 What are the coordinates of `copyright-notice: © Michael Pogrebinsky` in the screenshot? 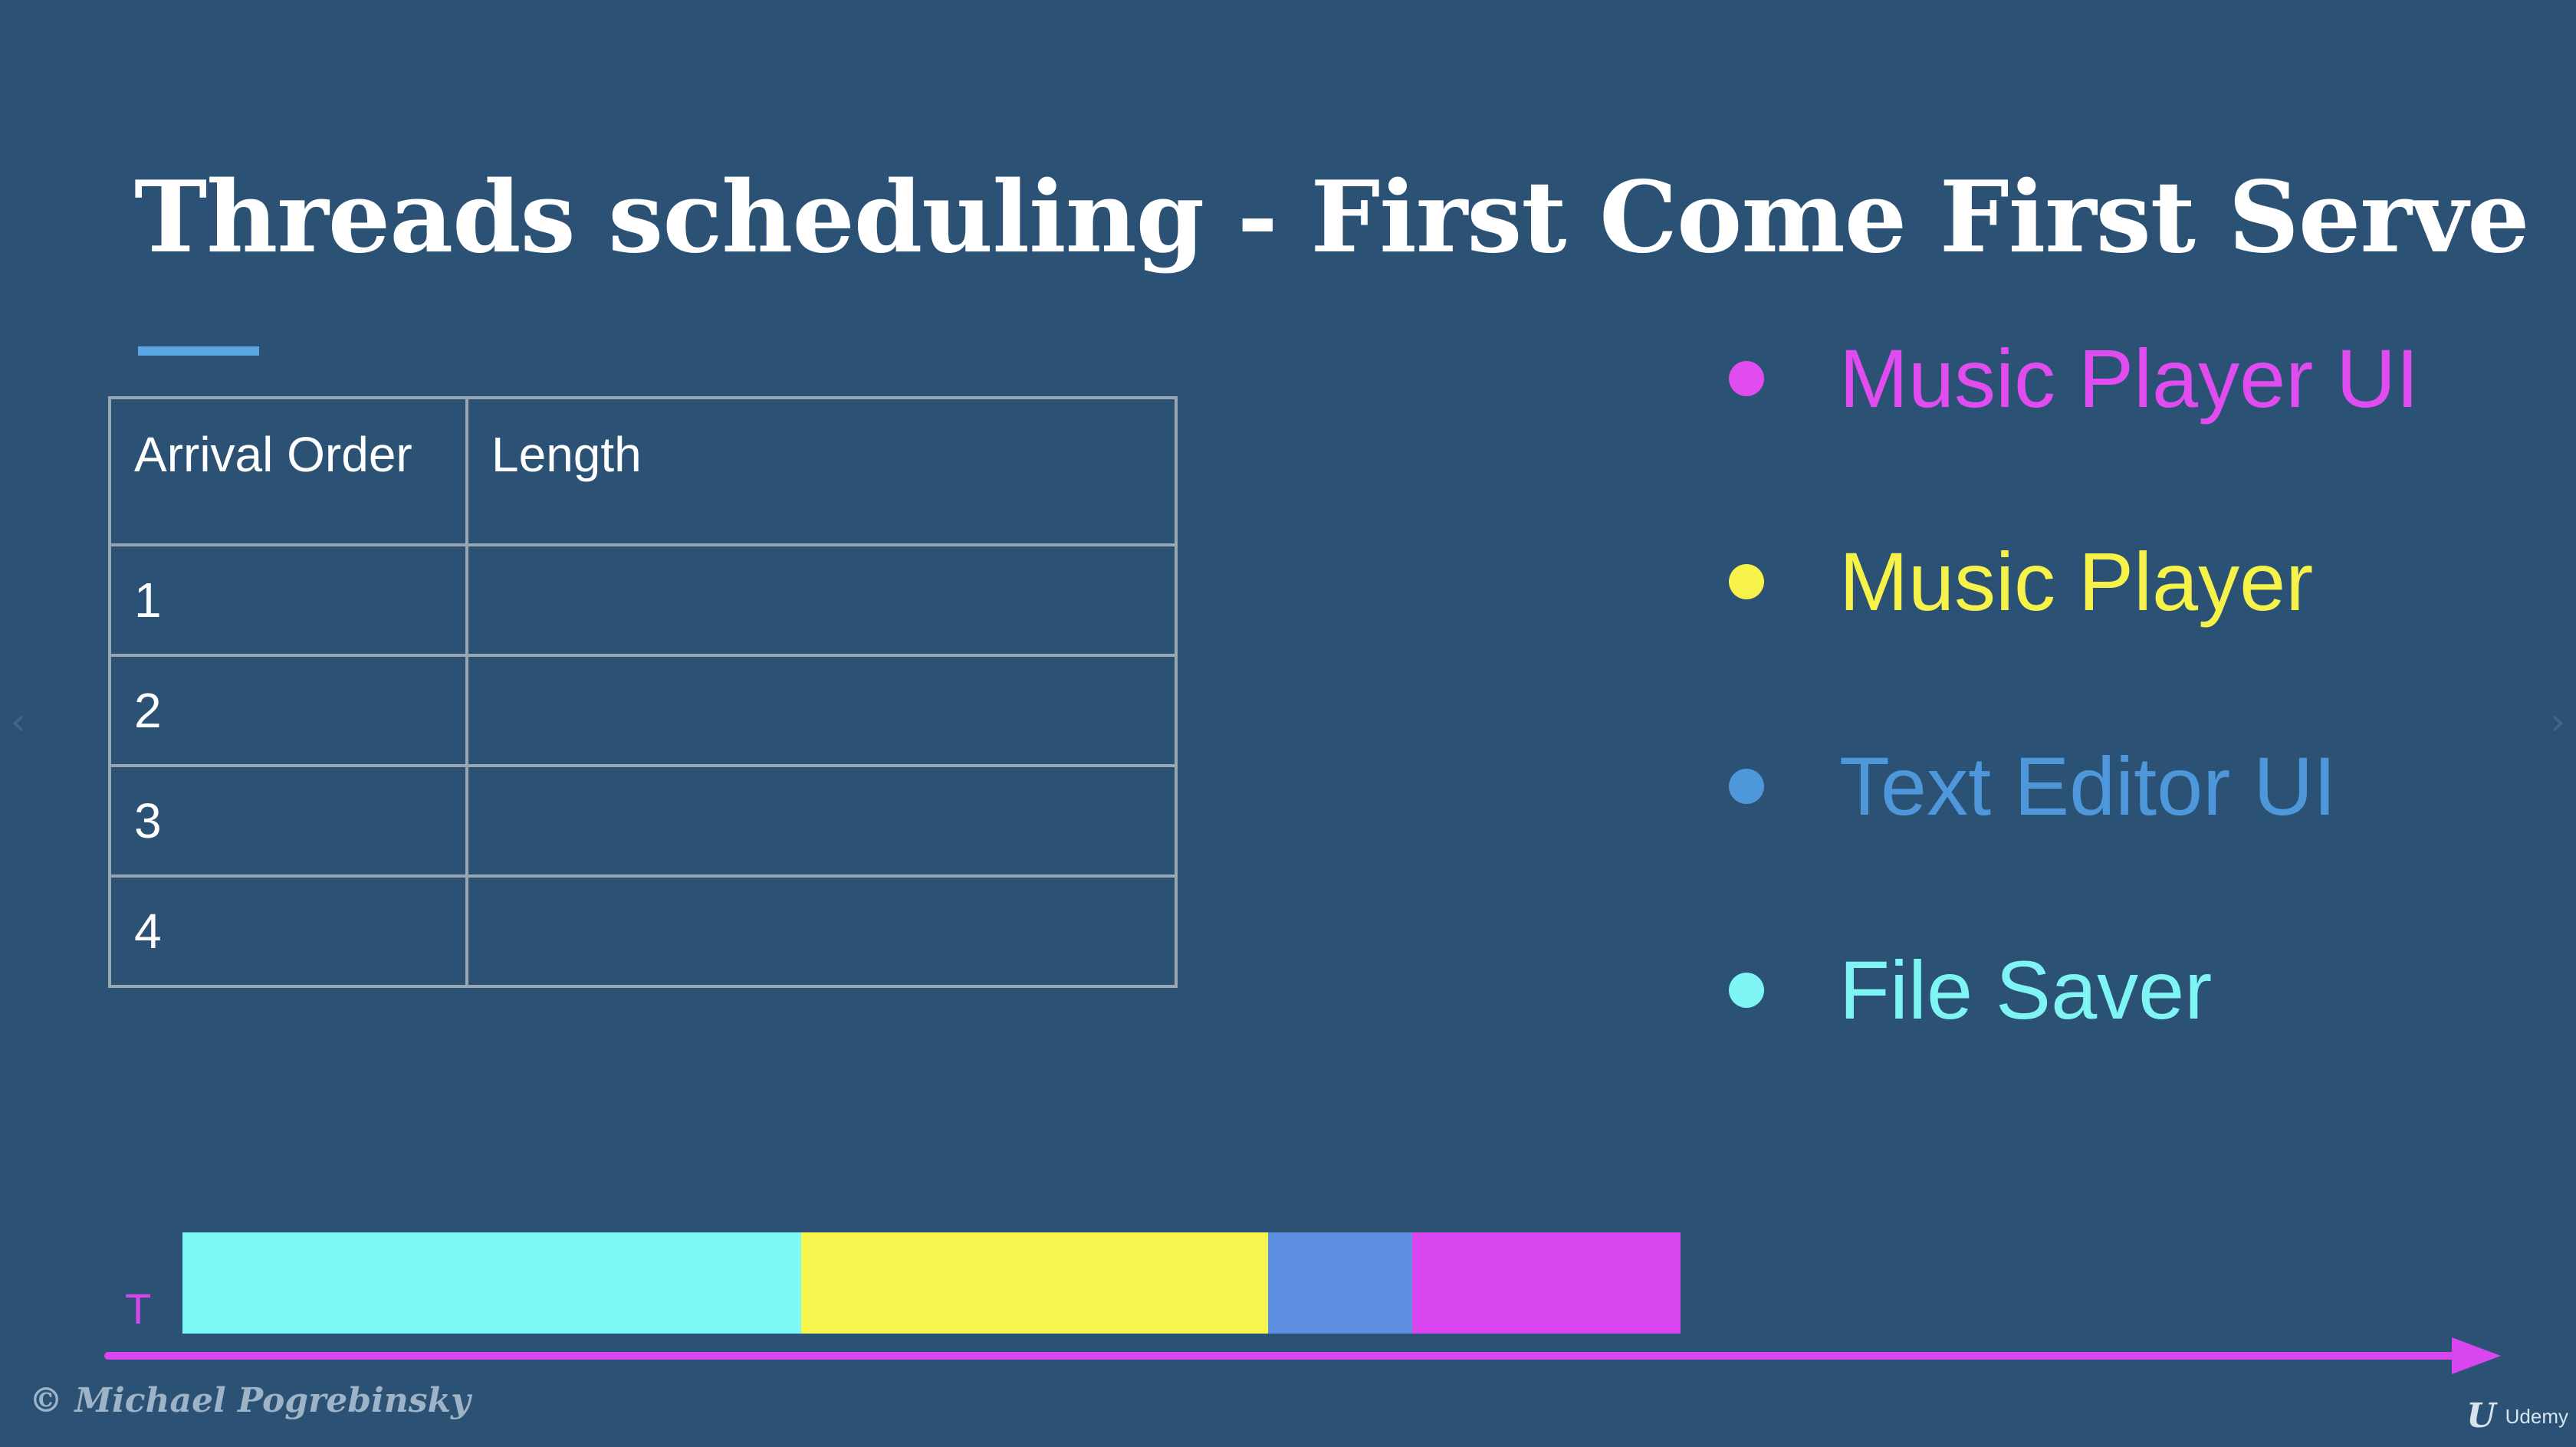 It's located at (250, 1401).